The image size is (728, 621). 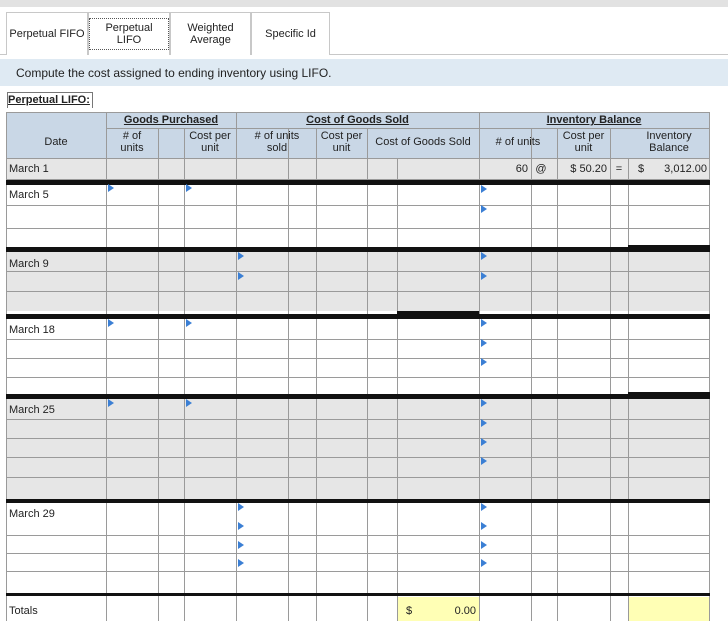 I want to click on gp-cost-header-2: unit, so click(x=210, y=148).